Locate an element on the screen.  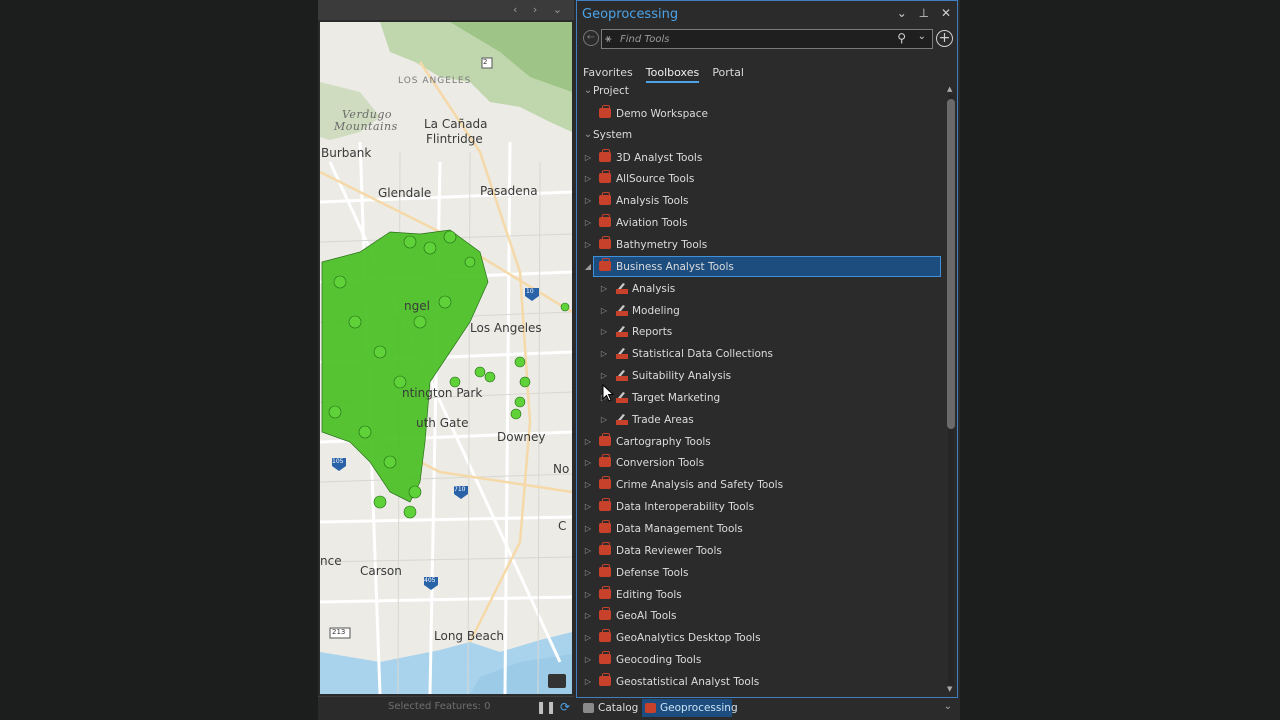
tree-toolbox: ▷ GeoAnalytics Desktop Tools is located at coordinates (759, 638).